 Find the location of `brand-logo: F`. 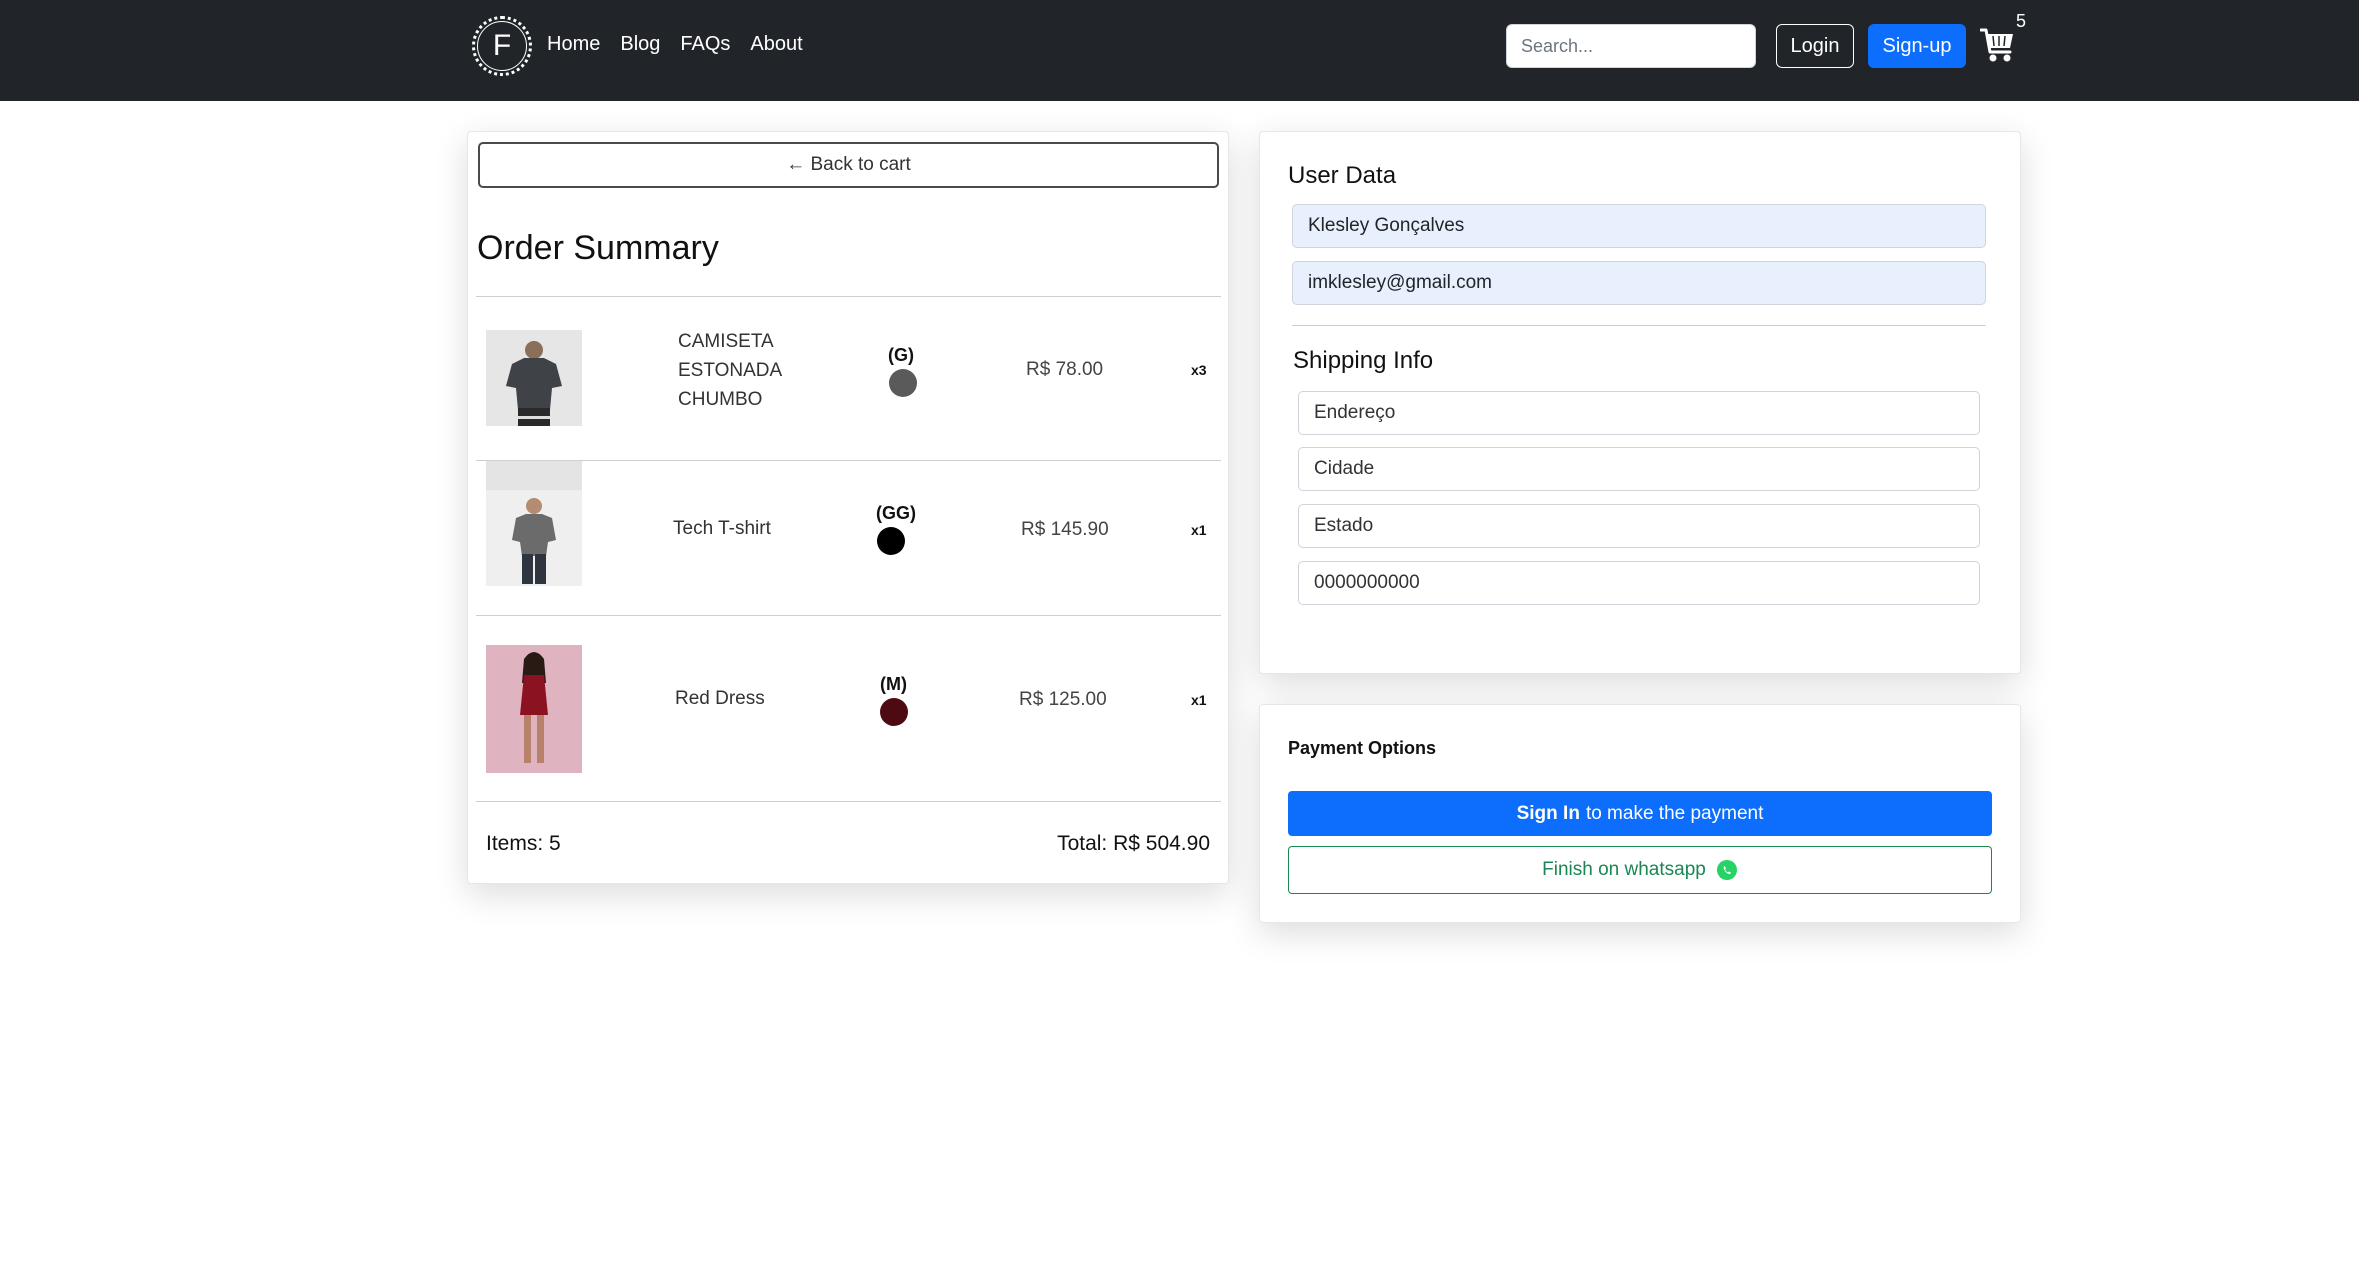

brand-logo: F is located at coordinates (502, 46).